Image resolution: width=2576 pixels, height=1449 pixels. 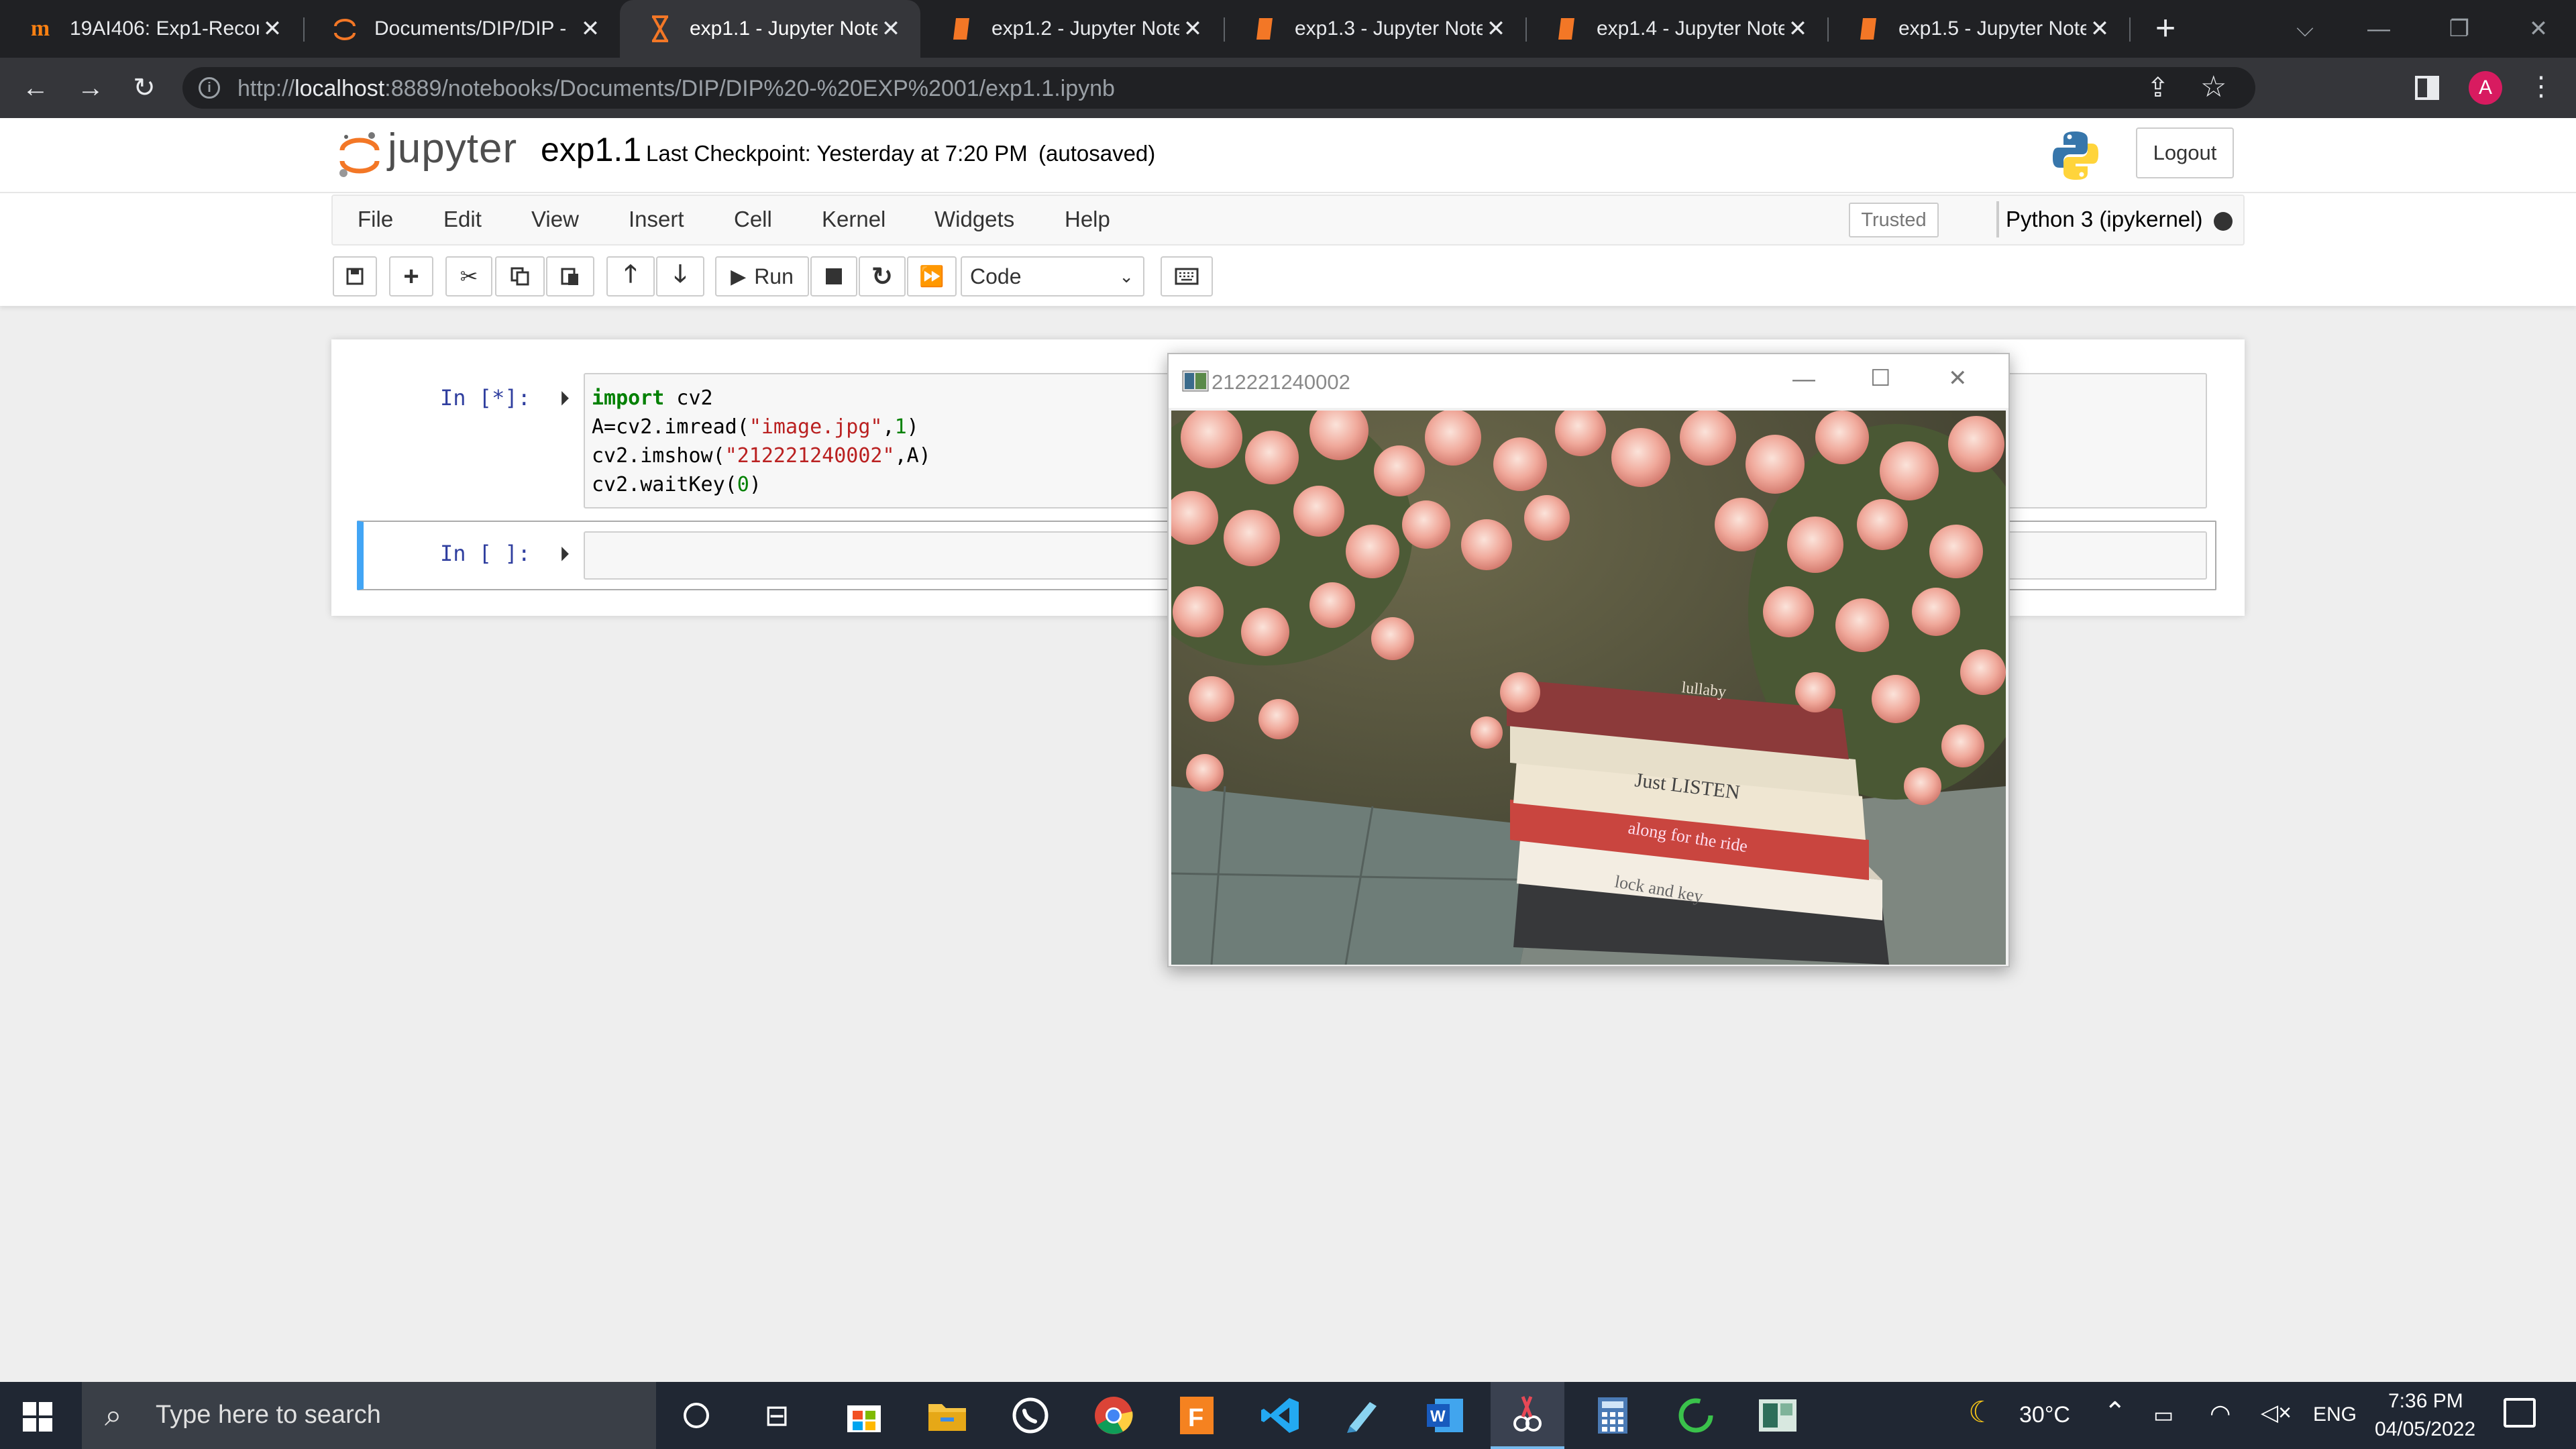 I want to click on chevron-up-icon: ⌃, so click(x=2115, y=1412).